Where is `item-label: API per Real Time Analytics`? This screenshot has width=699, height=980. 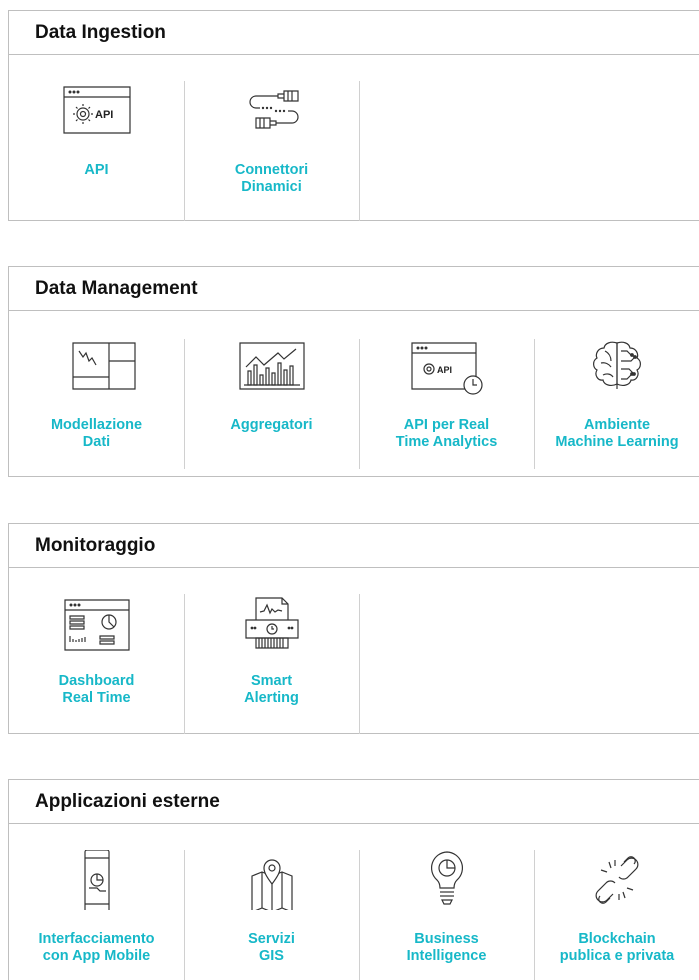
item-label: API per Real Time Analytics is located at coordinates (446, 433).